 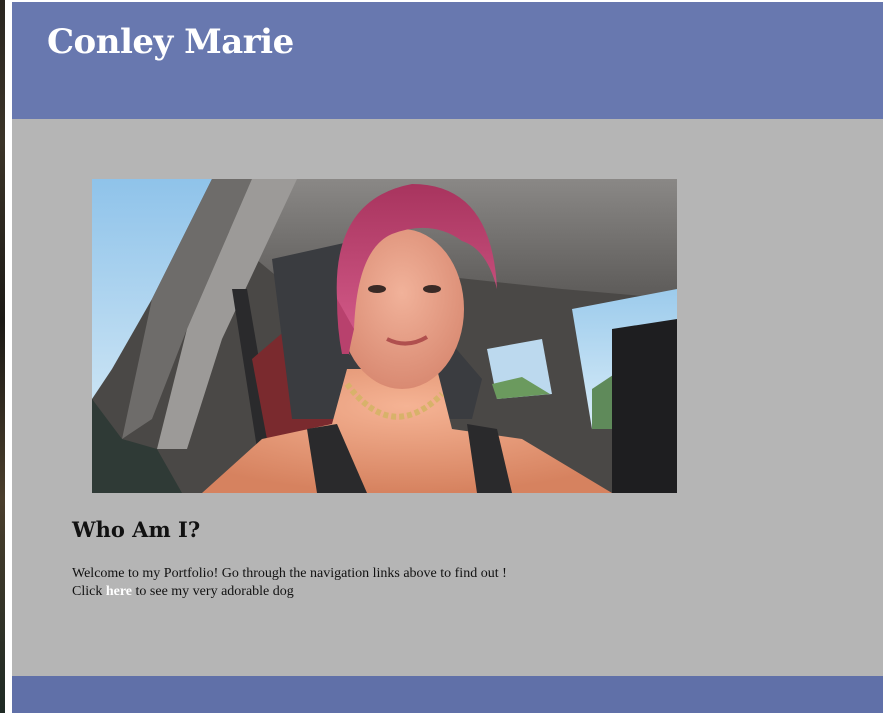 I want to click on window-edge-strip, so click(x=2, y=356).